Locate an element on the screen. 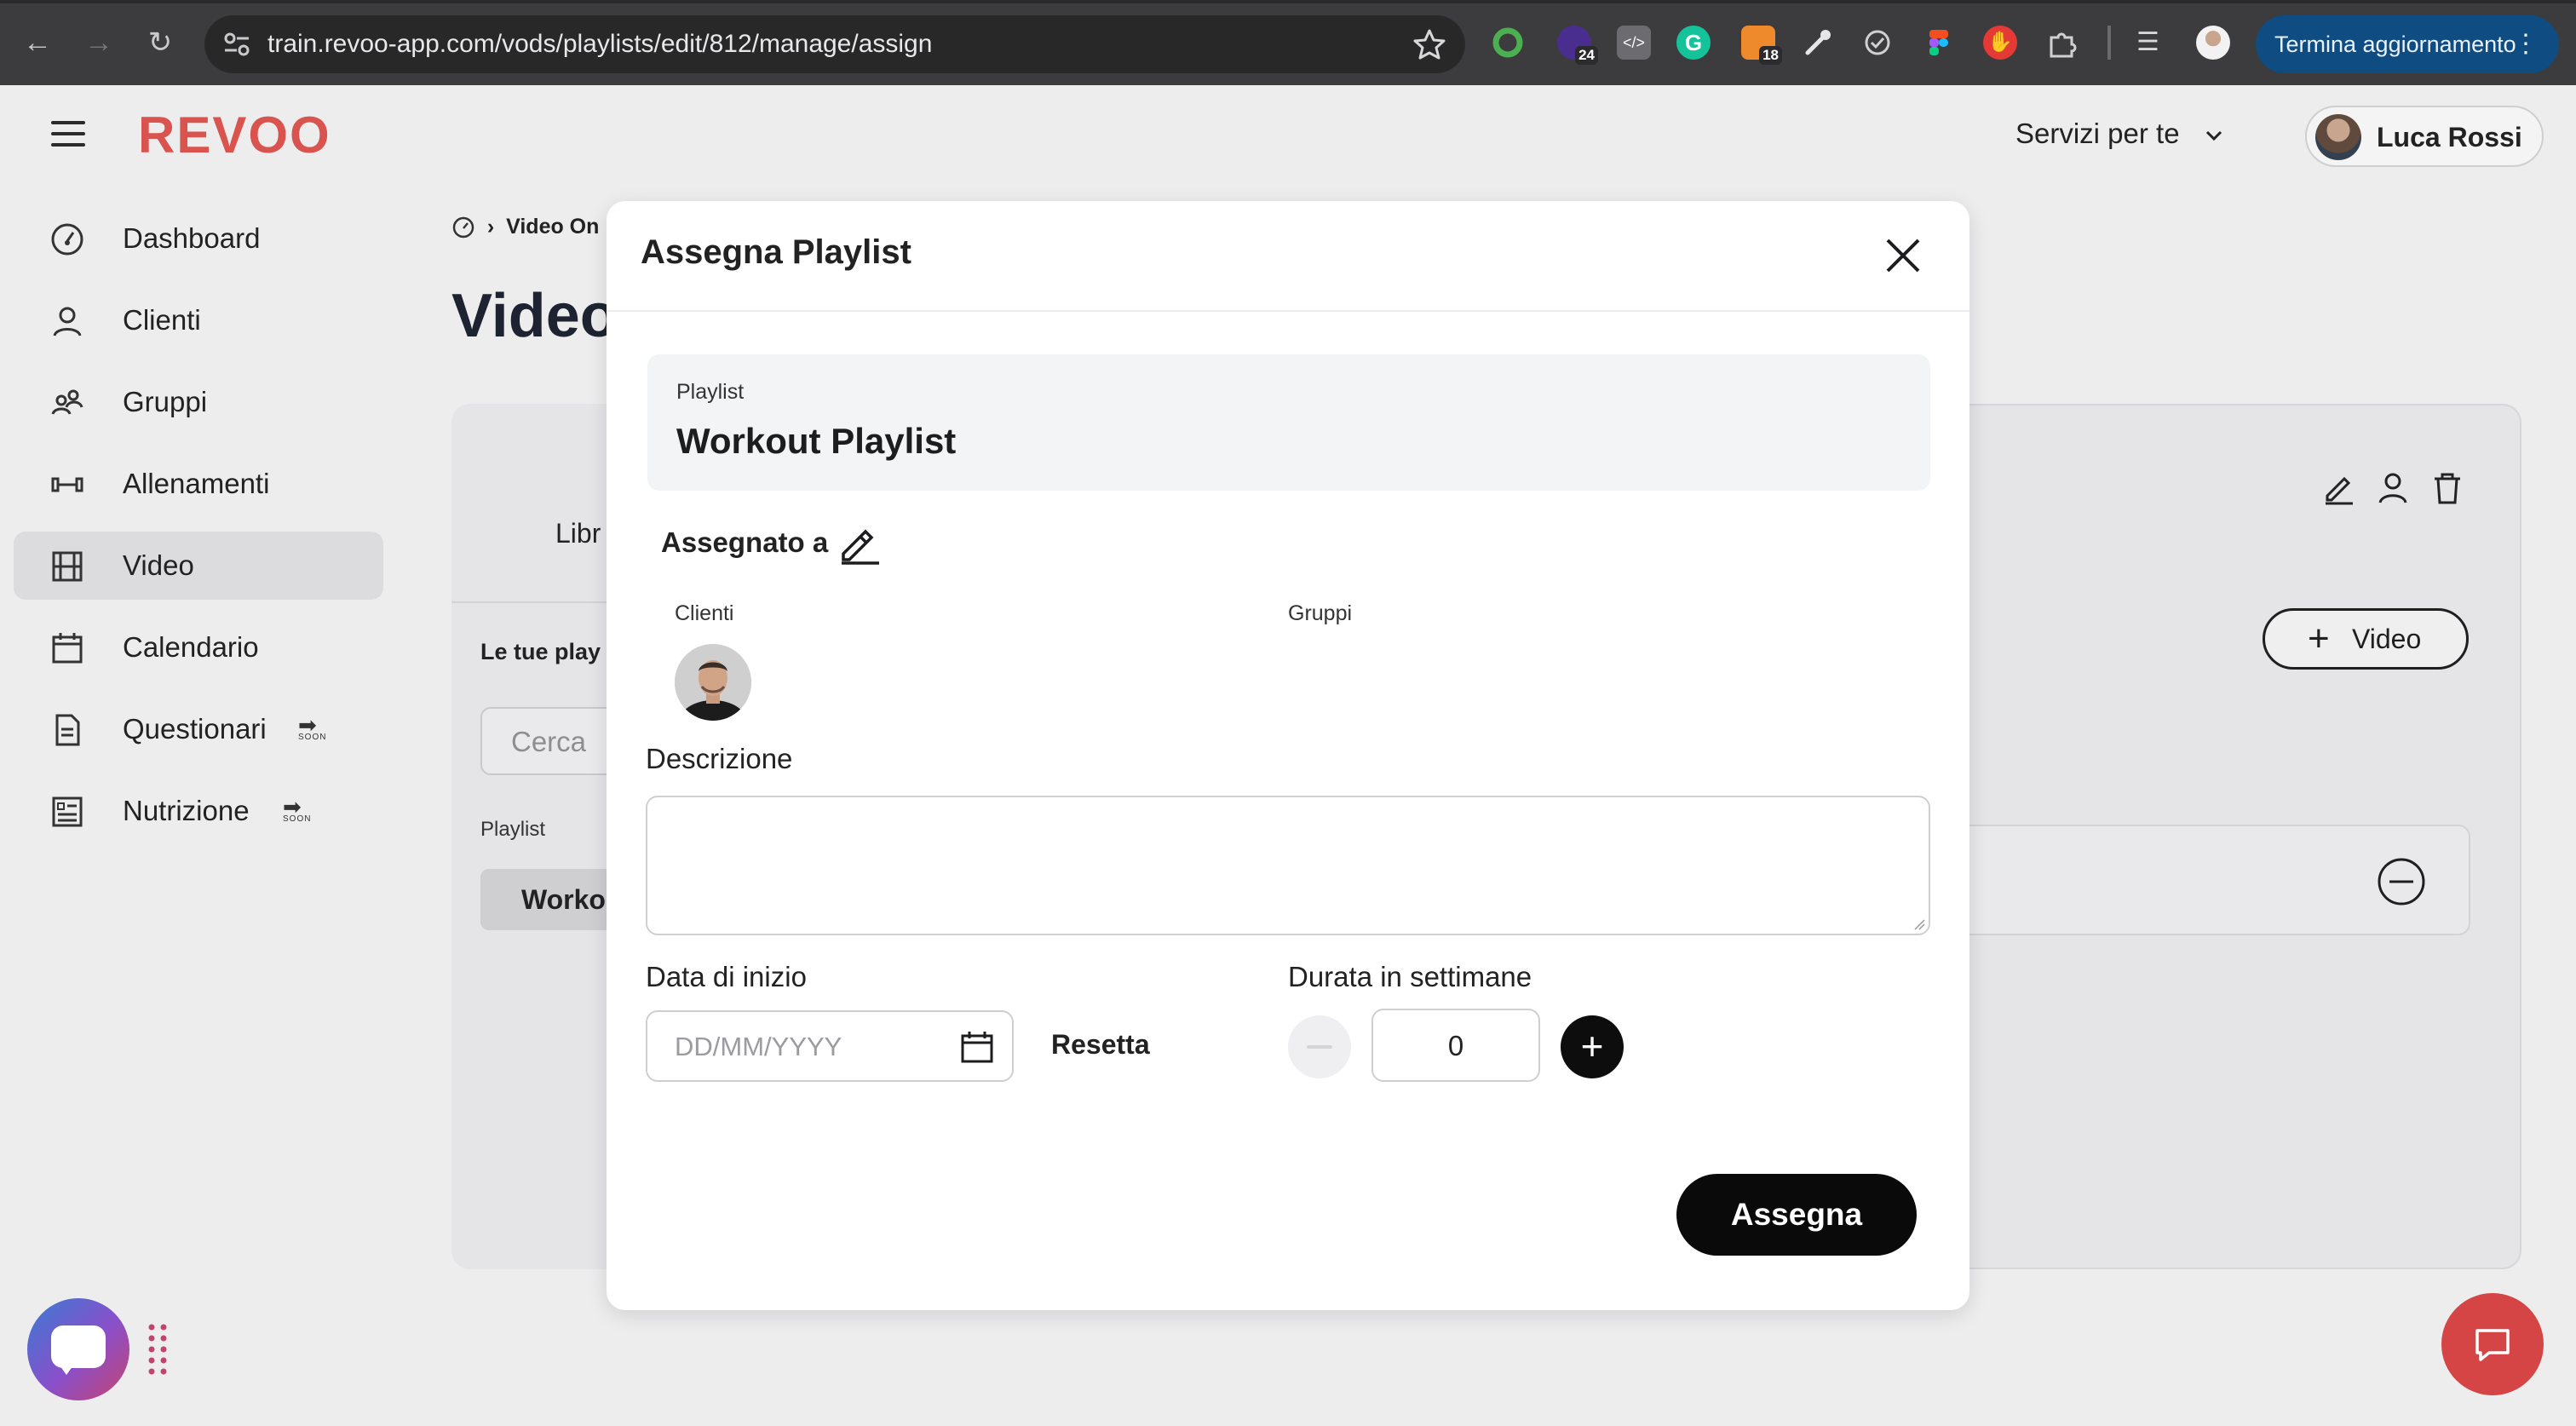  bookmark-star-icon is located at coordinates (1429, 44).